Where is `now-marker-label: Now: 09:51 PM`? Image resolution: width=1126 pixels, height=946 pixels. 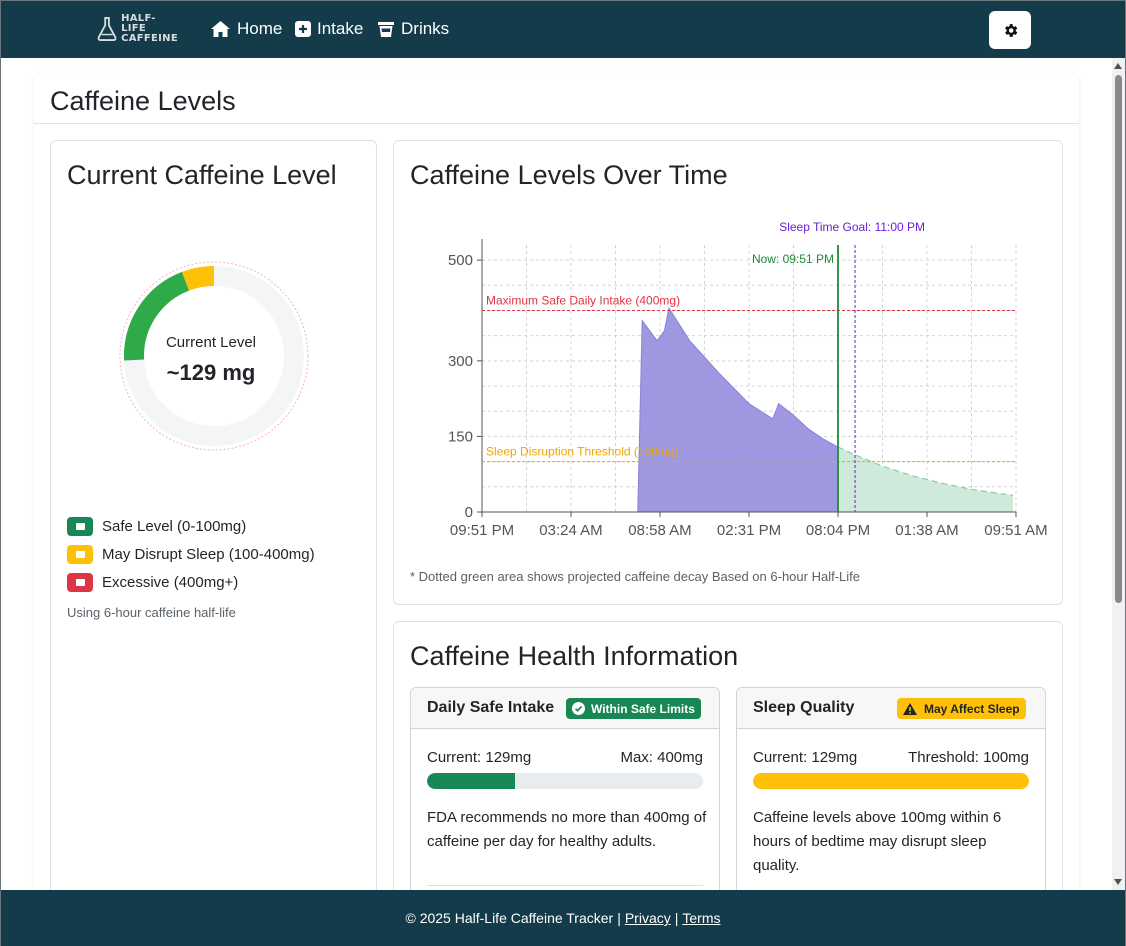
now-marker-label: Now: 09:51 PM is located at coordinates (793, 259).